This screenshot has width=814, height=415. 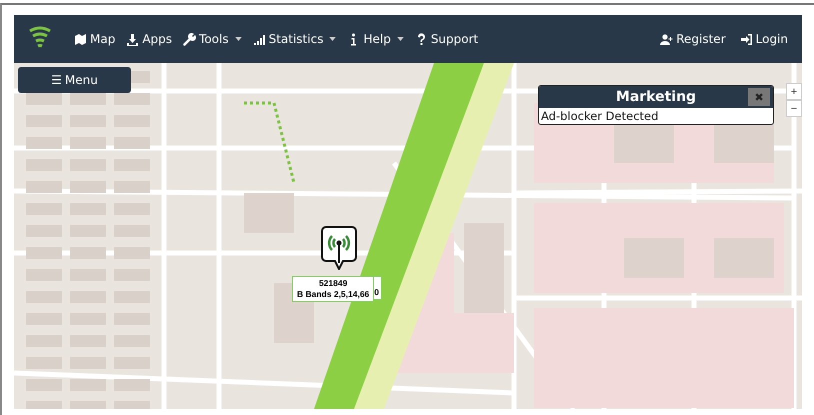 I want to click on nav-link: Tools, so click(x=212, y=39).